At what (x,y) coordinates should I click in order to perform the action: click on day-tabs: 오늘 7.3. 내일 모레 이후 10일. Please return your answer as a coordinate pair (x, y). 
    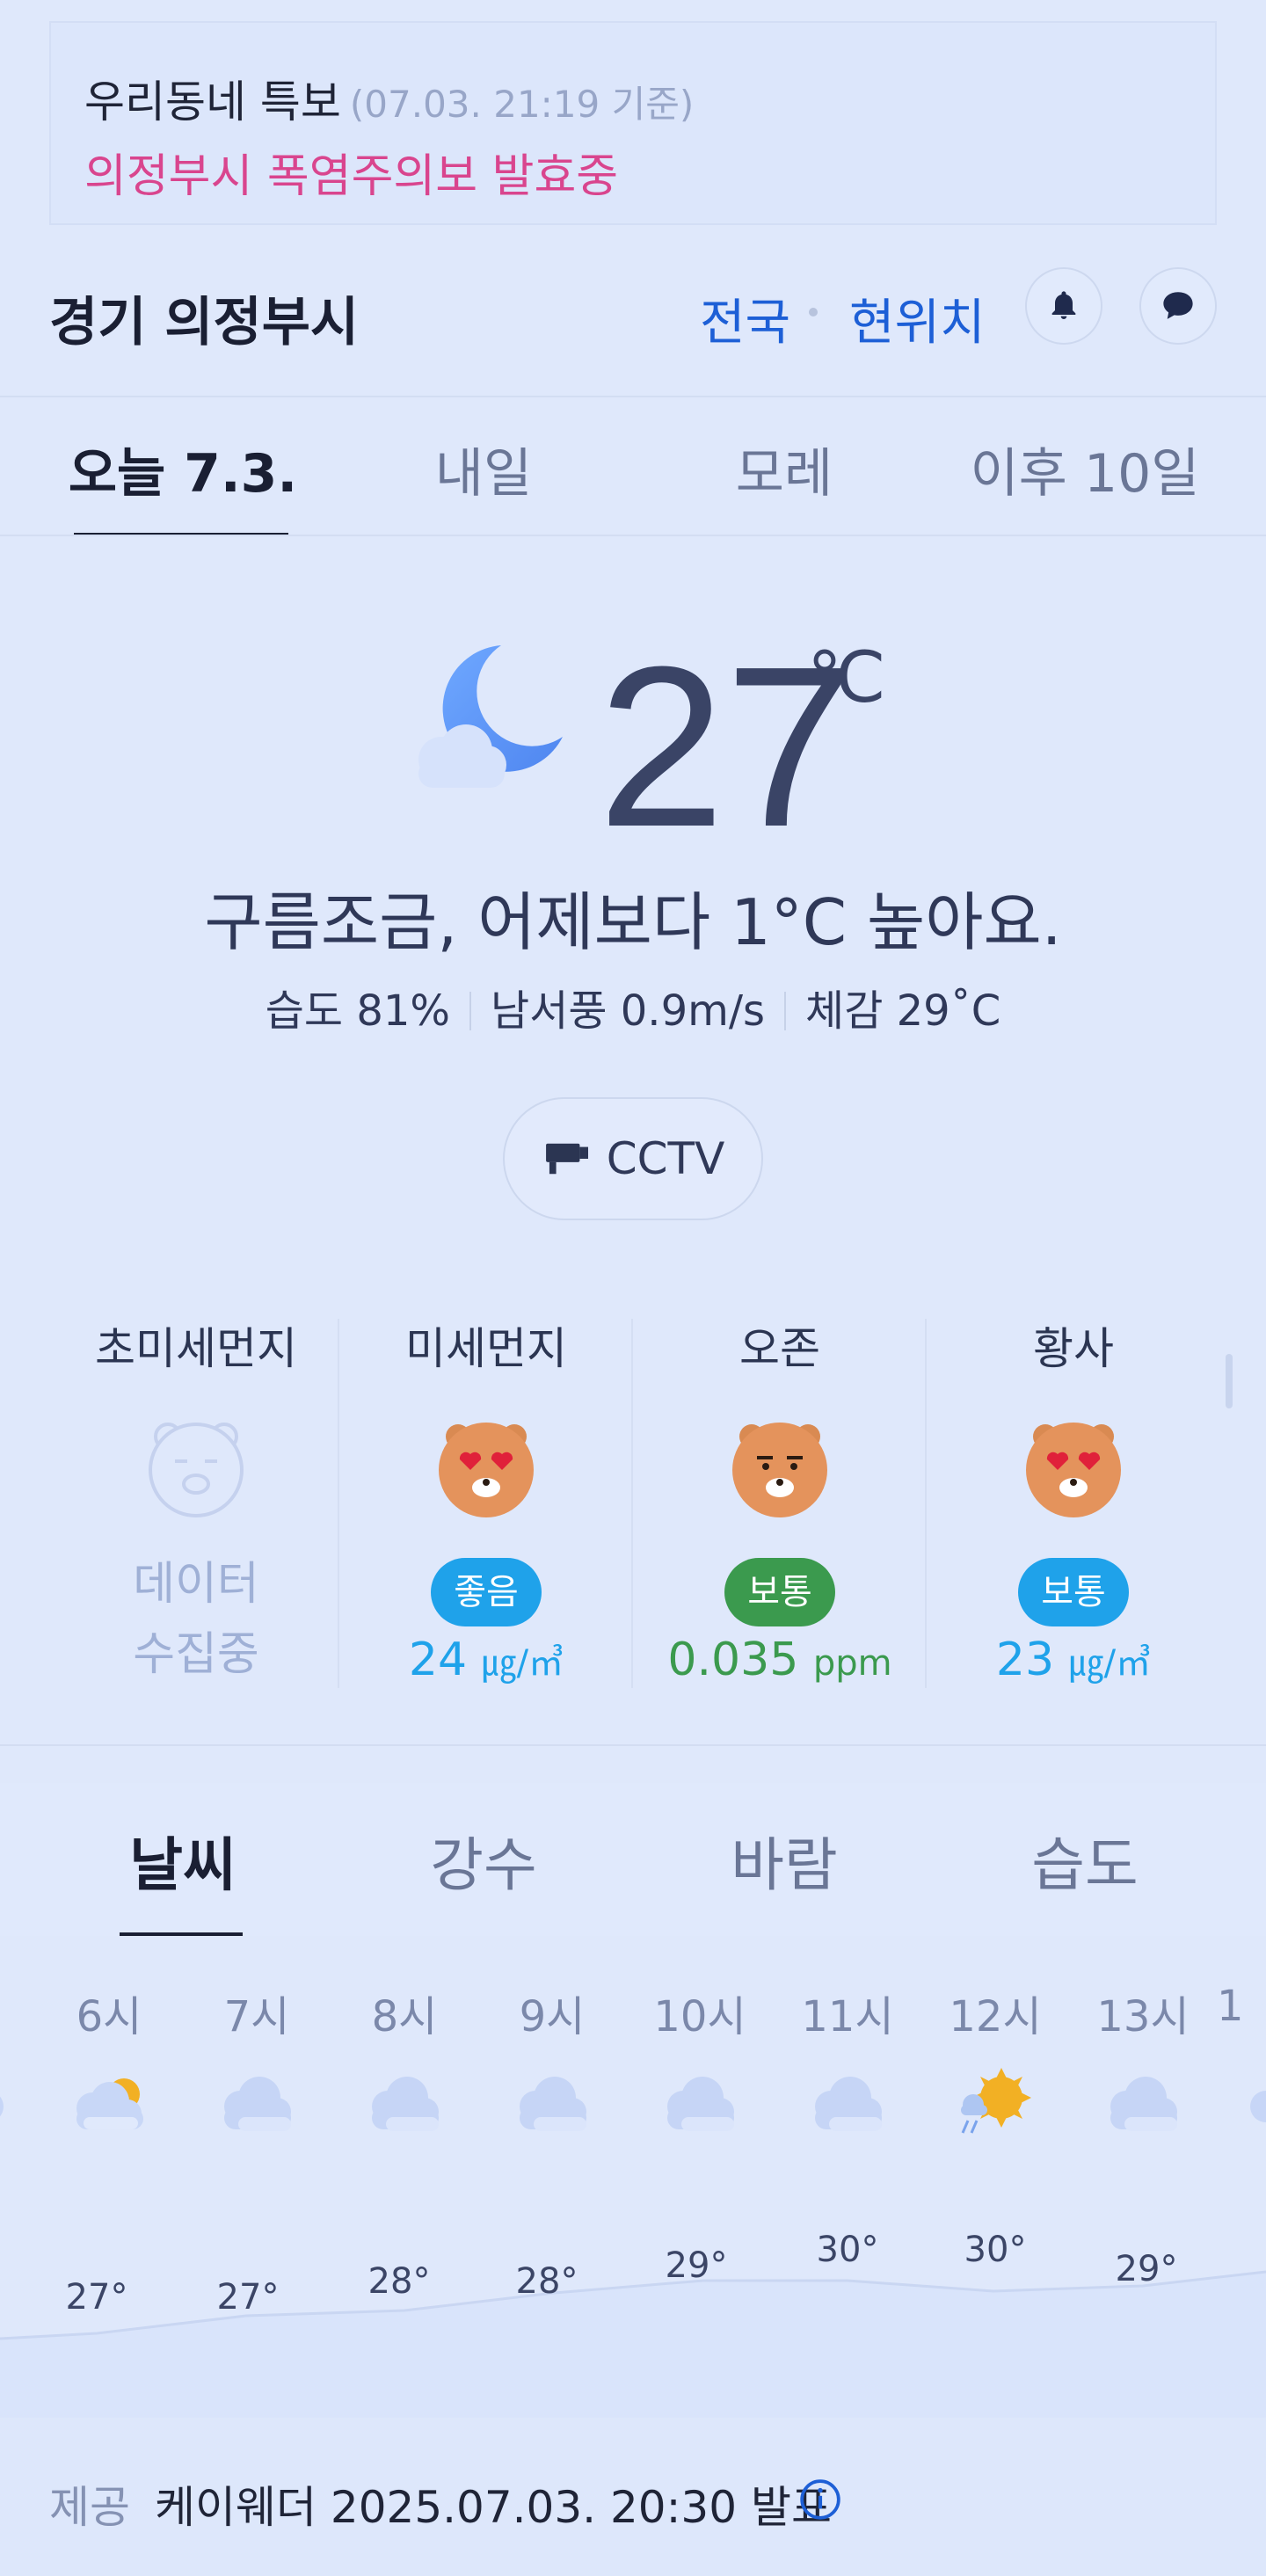
    Looking at the image, I should click on (633, 466).